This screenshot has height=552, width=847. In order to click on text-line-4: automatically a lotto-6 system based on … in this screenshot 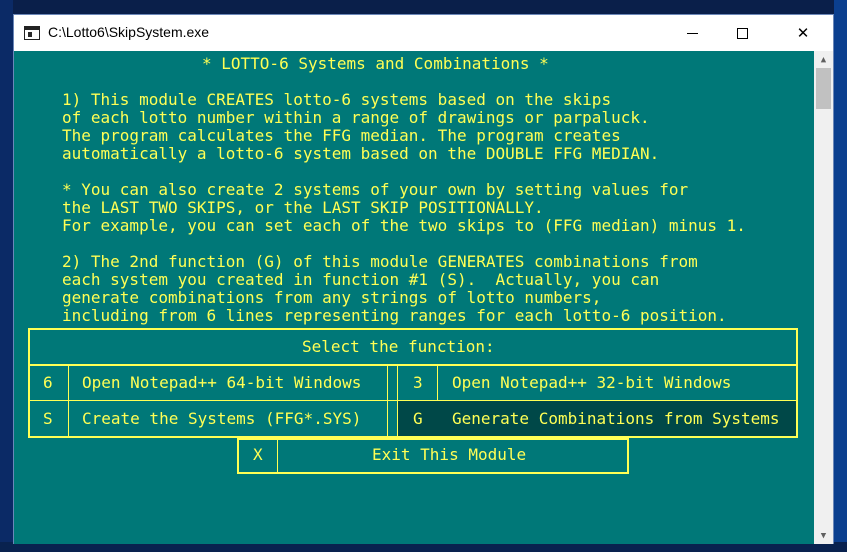, I will do `click(361, 153)`.